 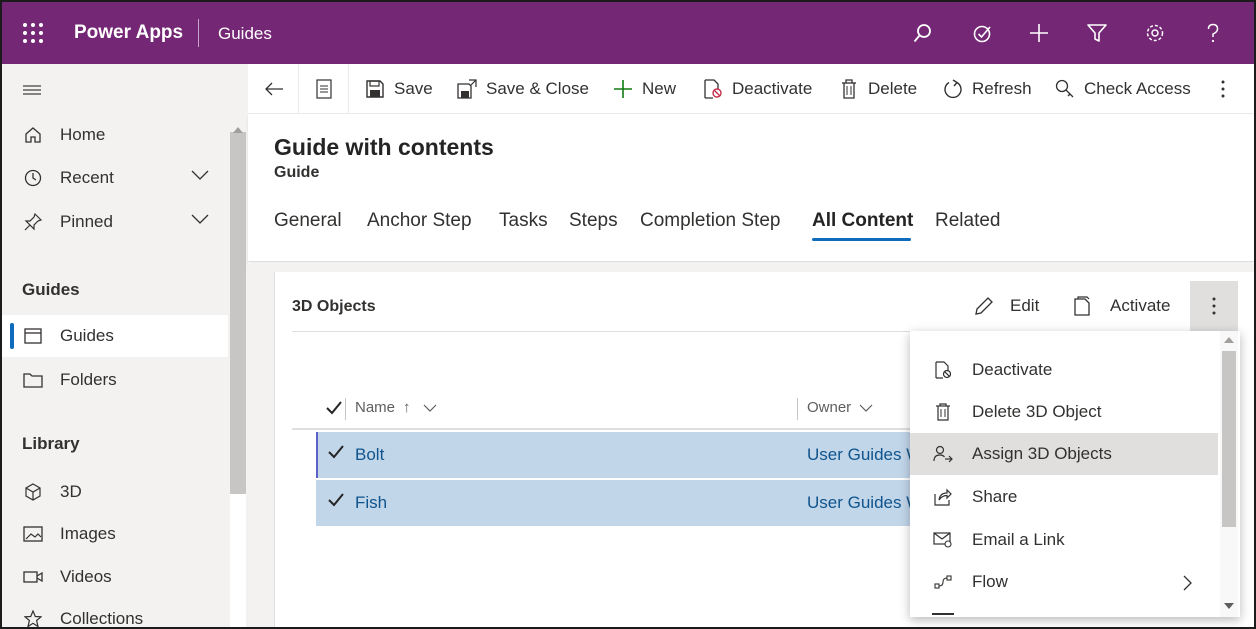 I want to click on tab-general: General, so click(x=308, y=221).